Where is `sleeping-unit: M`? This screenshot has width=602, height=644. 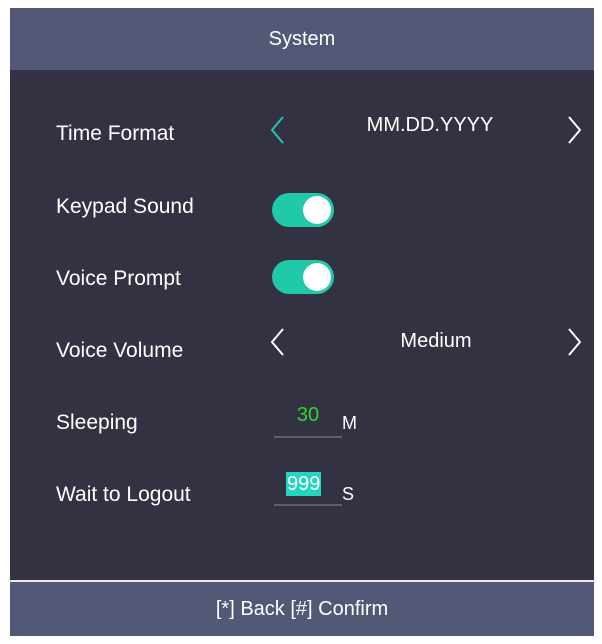 sleeping-unit: M is located at coordinates (349, 423).